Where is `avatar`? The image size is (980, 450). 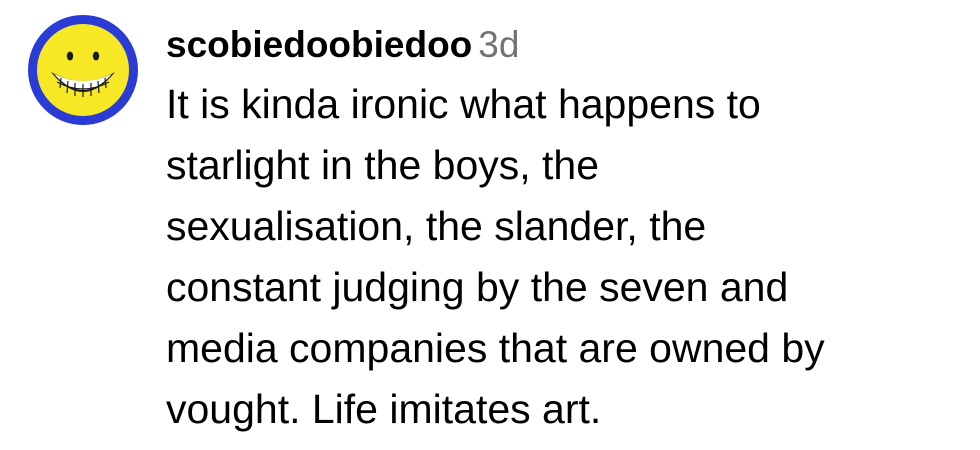
avatar is located at coordinates (83, 70).